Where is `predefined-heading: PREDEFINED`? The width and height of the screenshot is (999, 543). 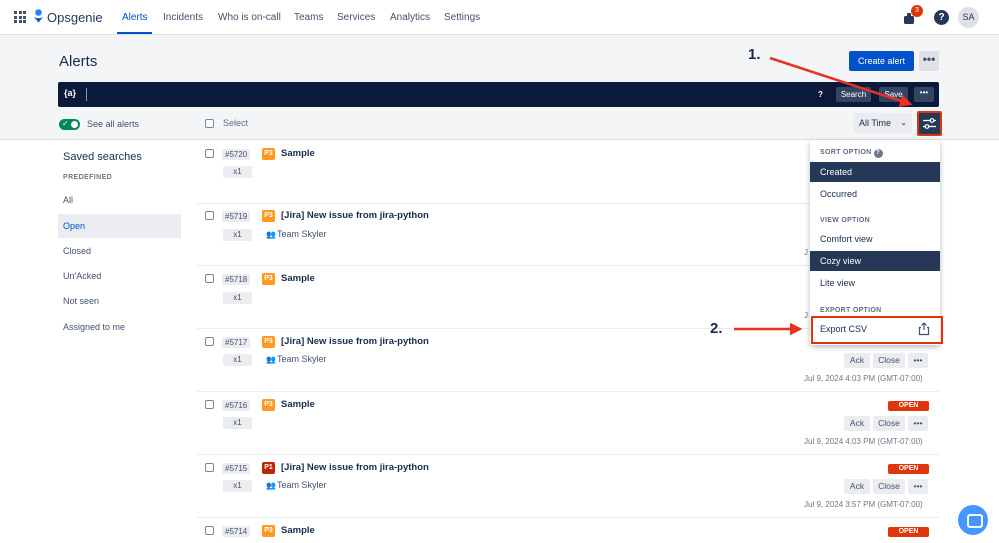
predefined-heading: PREDEFINED is located at coordinates (88, 177).